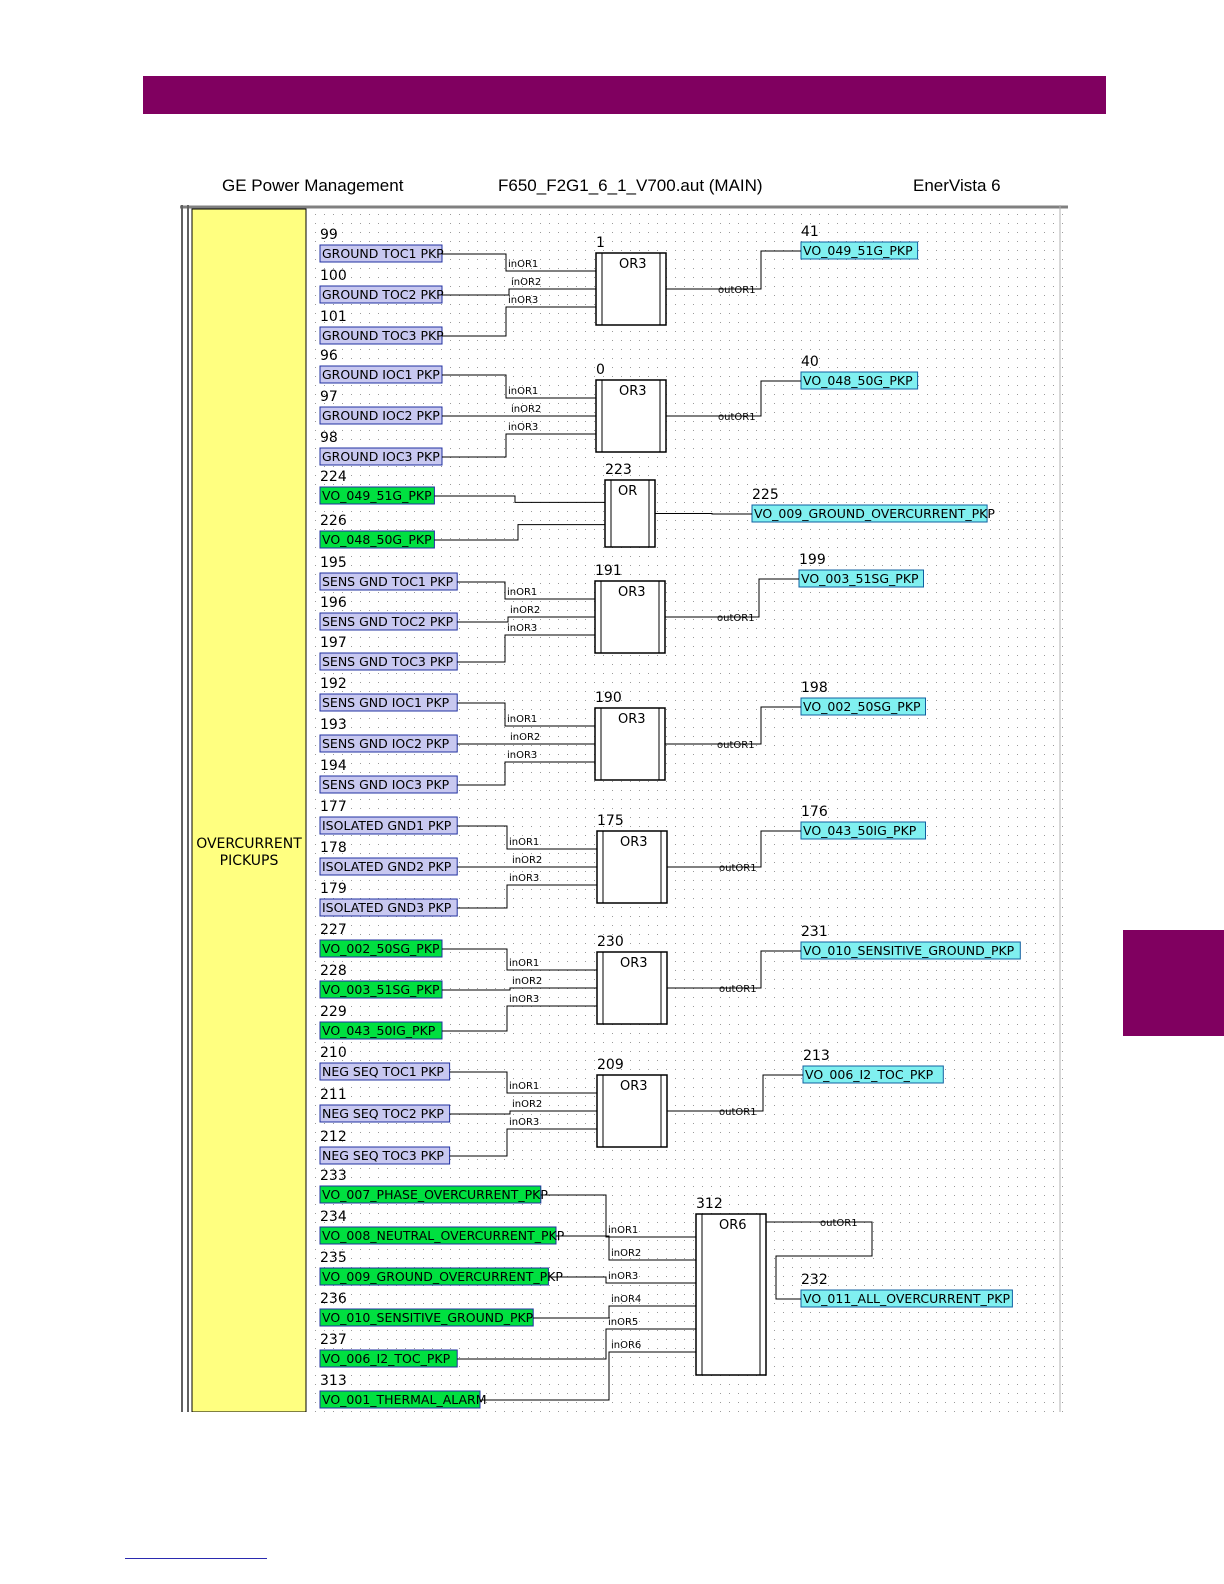 This screenshot has width=1224, height=1584. I want to click on input-tag-label: GROUND TOC3 PKP, so click(383, 335).